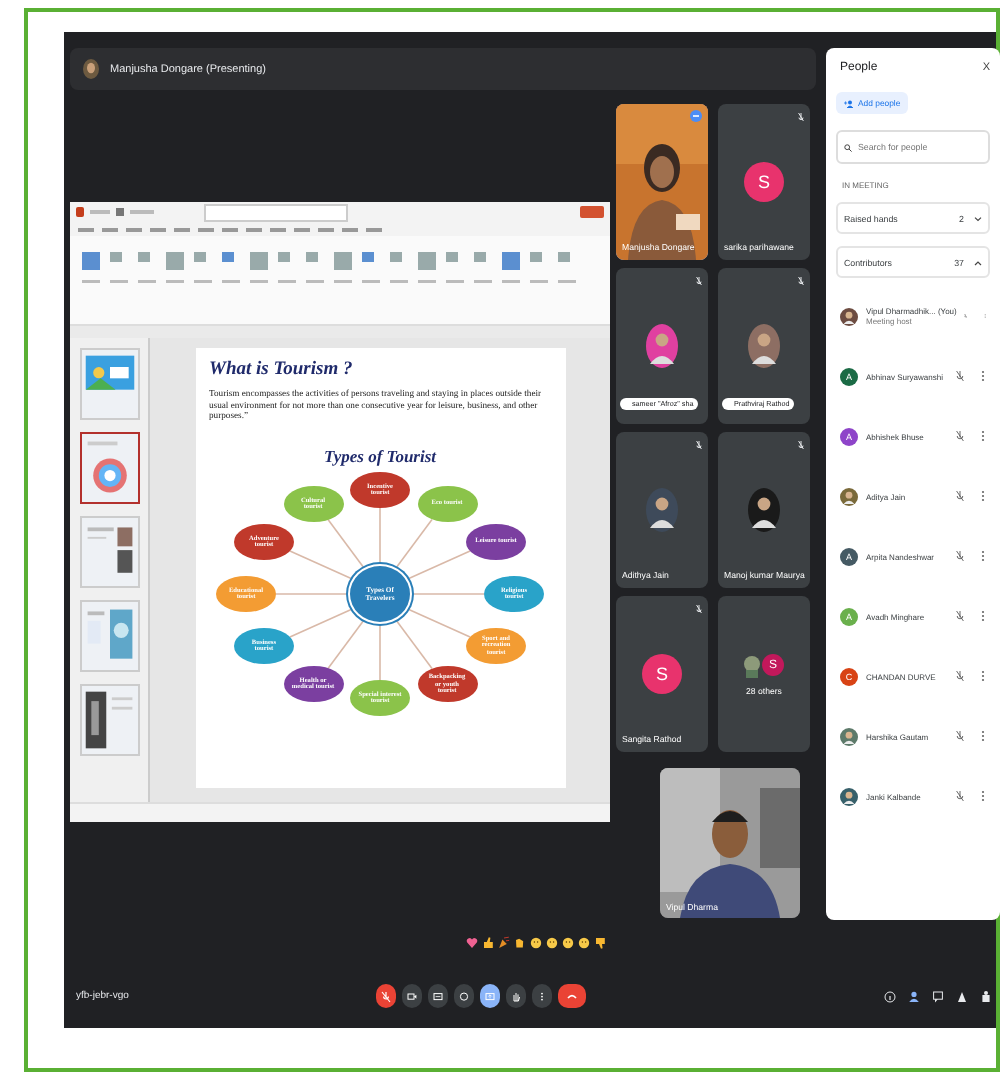 The height and width of the screenshot is (1082, 1006). I want to click on chat-button, so click(938, 996).